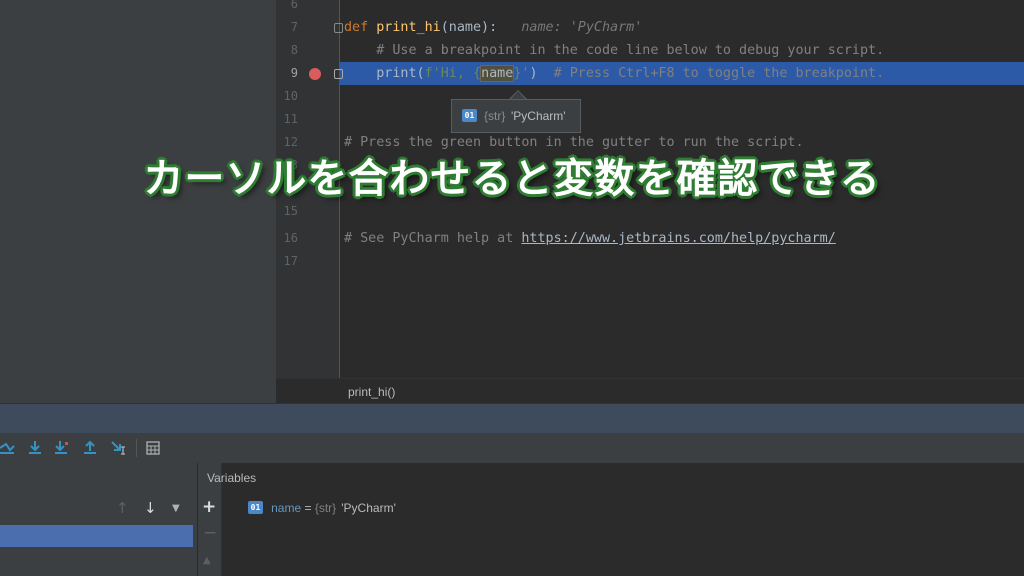  What do you see at coordinates (512, 179) in the screenshot?
I see `overlay-caption: カーソルを合わせると変数を確認できる` at bounding box center [512, 179].